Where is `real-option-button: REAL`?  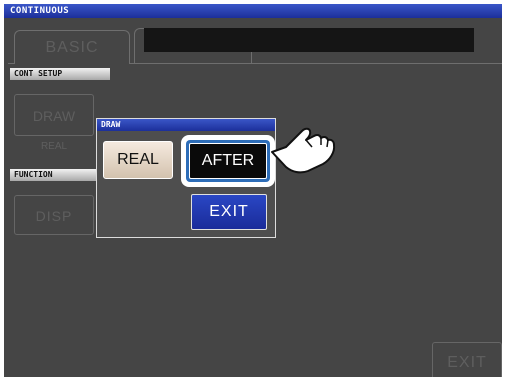 real-option-button: REAL is located at coordinates (138, 160).